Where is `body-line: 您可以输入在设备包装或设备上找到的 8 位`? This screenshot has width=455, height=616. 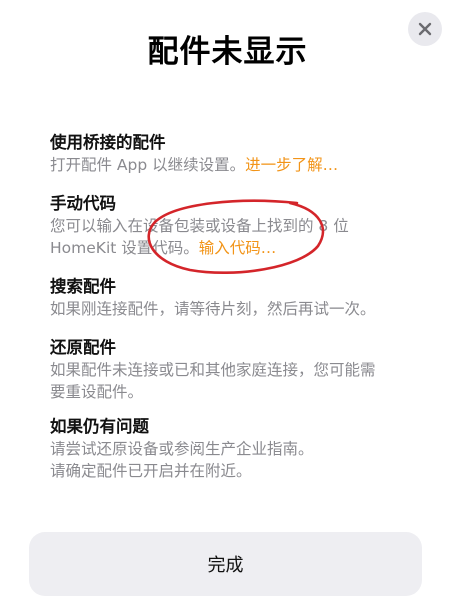
body-line: 您可以输入在设备包装或设备上找到的 8 位 is located at coordinates (199, 226).